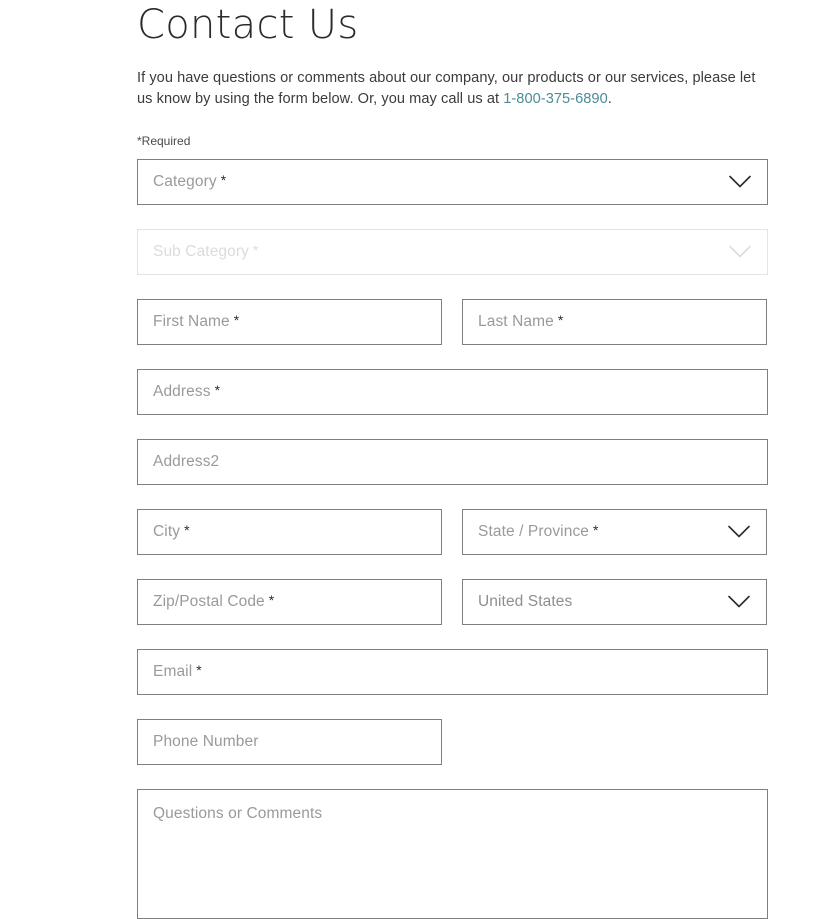  Describe the element at coordinates (614, 322) in the screenshot. I see `last-name-input: Last Name *` at that location.